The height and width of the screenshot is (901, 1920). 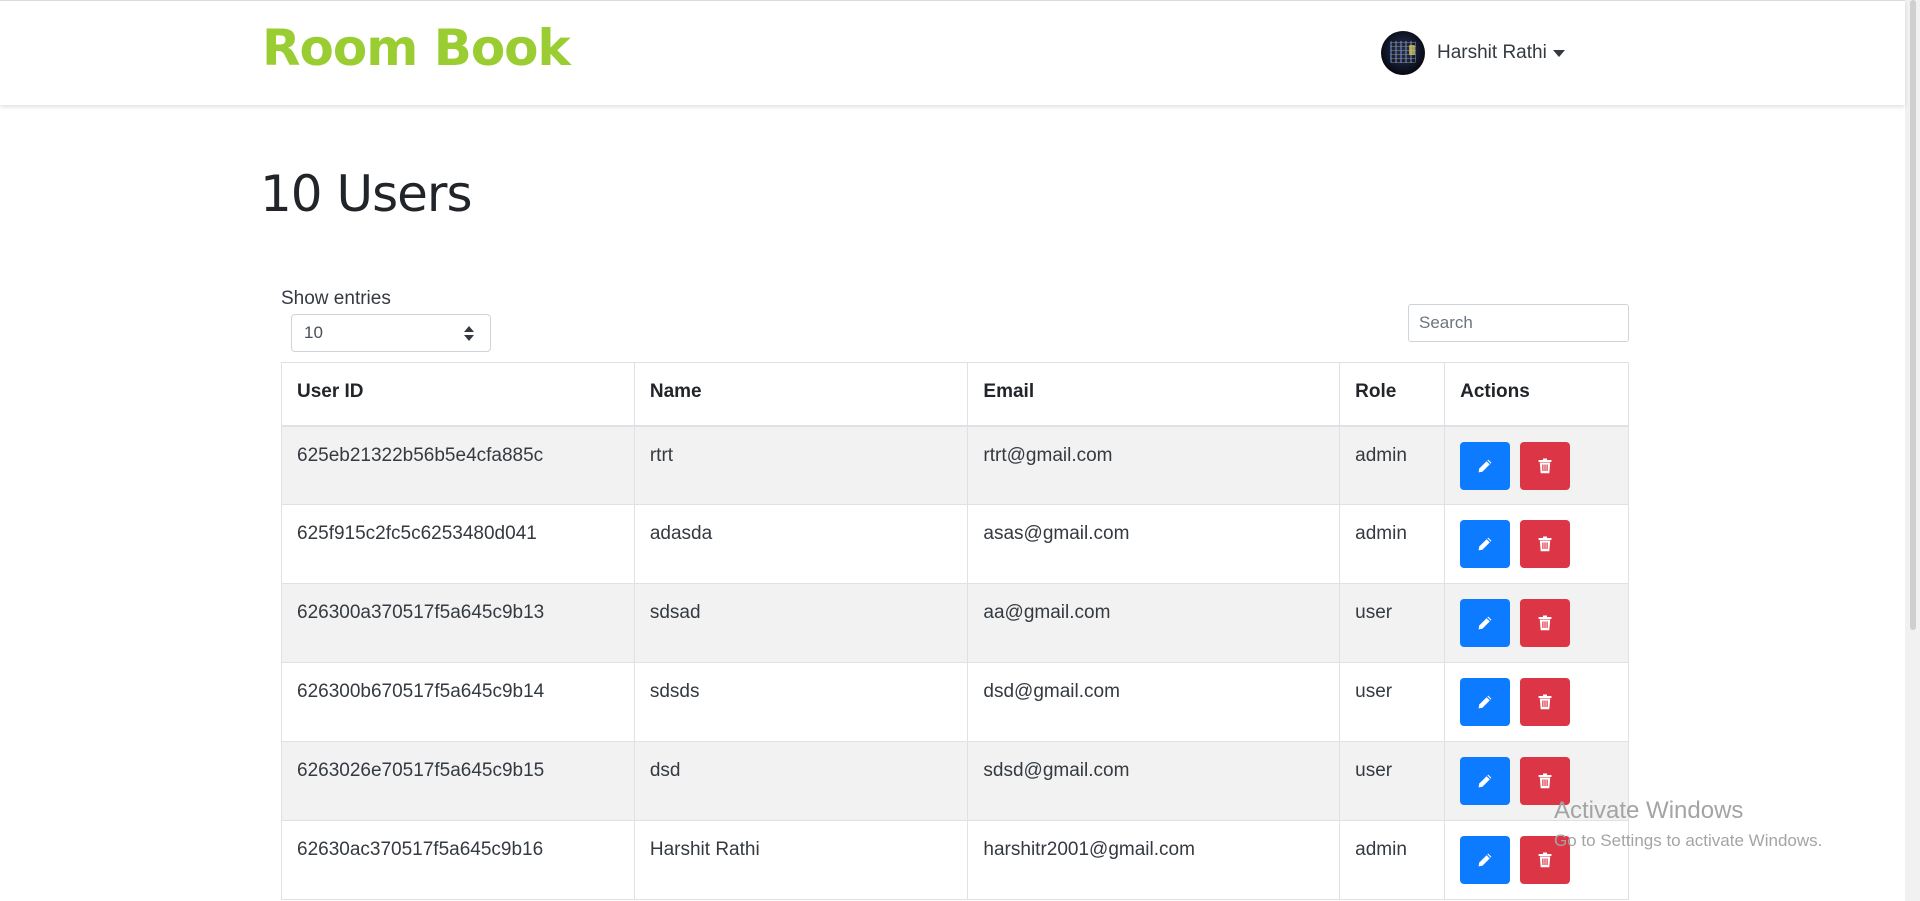 I want to click on user-name: Harshit Rathi, so click(x=1492, y=52).